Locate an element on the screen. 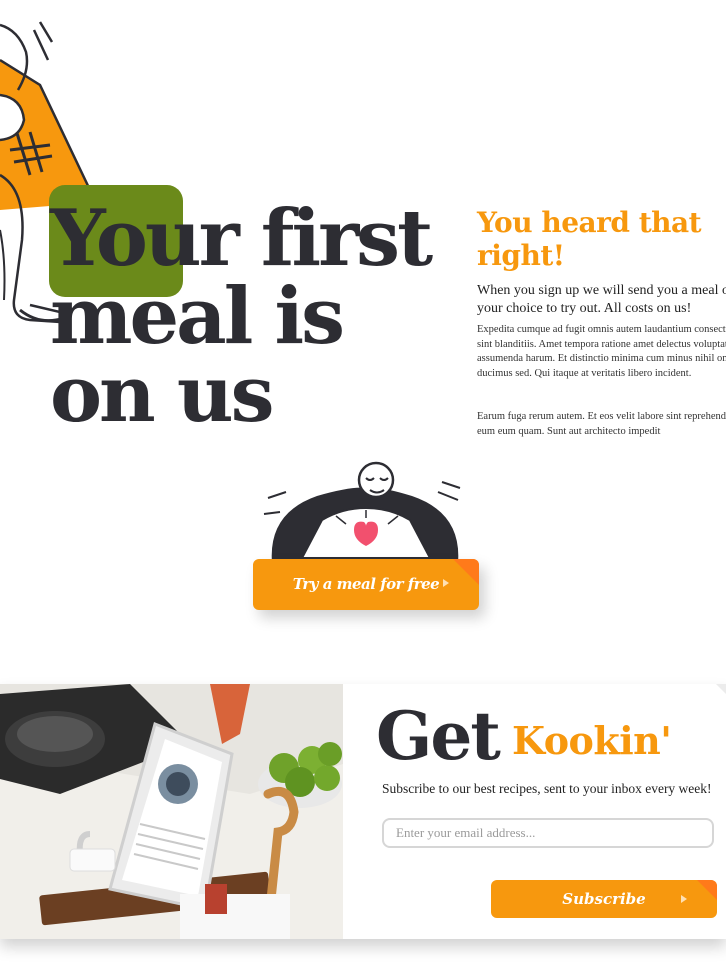 The width and height of the screenshot is (726, 969). headline-line-3: on us is located at coordinates (162, 394).